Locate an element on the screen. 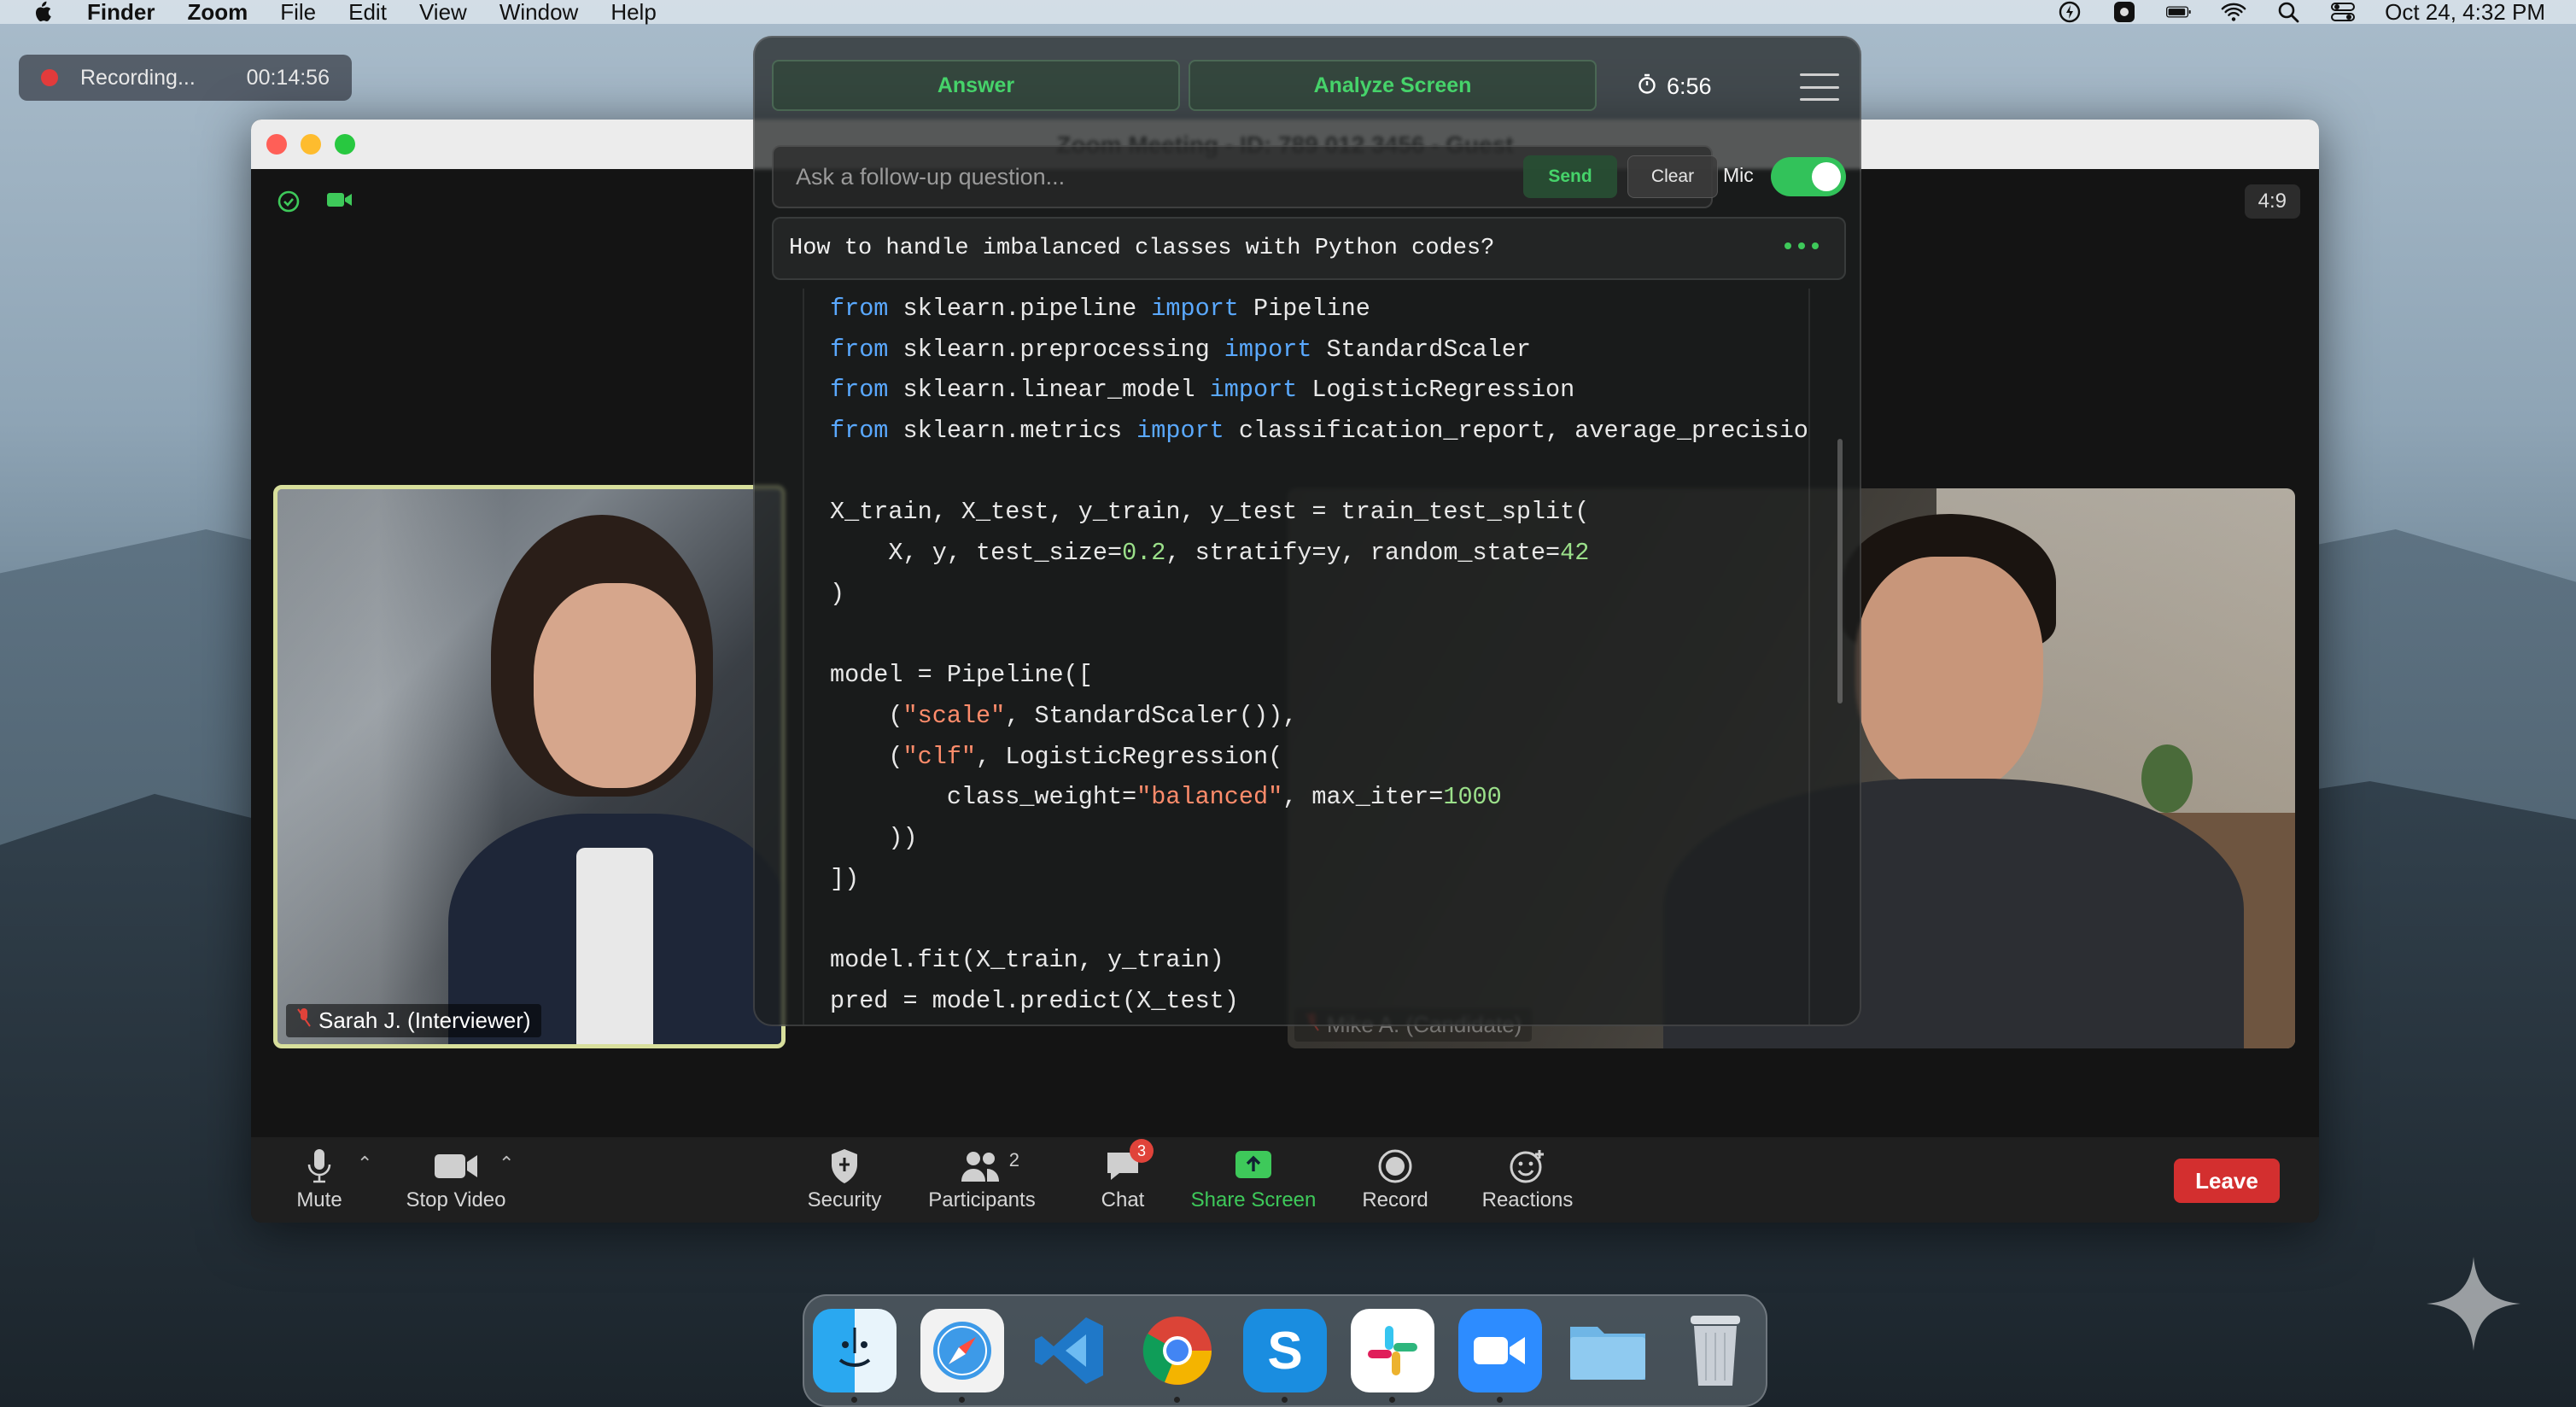 This screenshot has height=1407, width=2576. toggle-knob is located at coordinates (1827, 176).